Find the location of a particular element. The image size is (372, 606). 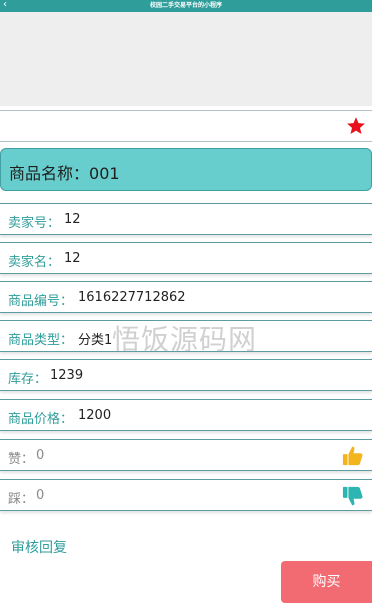

likes-label: 赞： is located at coordinates (21, 459).